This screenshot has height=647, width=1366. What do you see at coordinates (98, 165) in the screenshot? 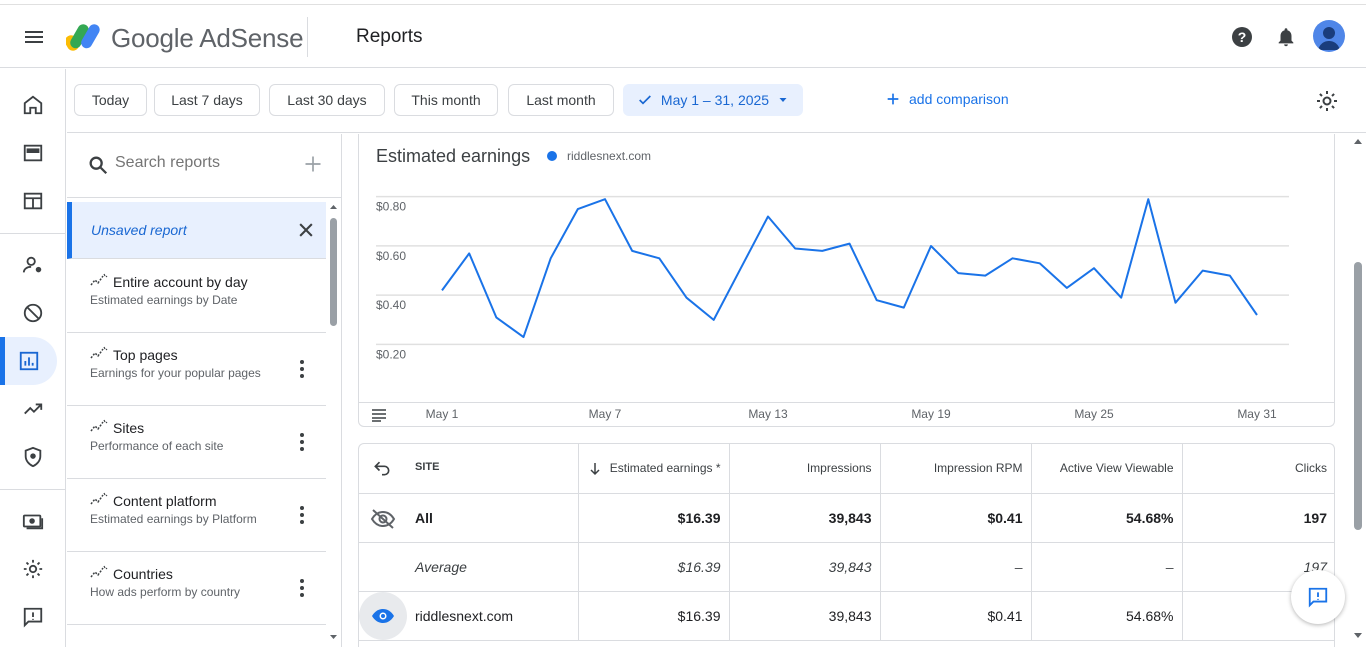
I see `search-icon` at bounding box center [98, 165].